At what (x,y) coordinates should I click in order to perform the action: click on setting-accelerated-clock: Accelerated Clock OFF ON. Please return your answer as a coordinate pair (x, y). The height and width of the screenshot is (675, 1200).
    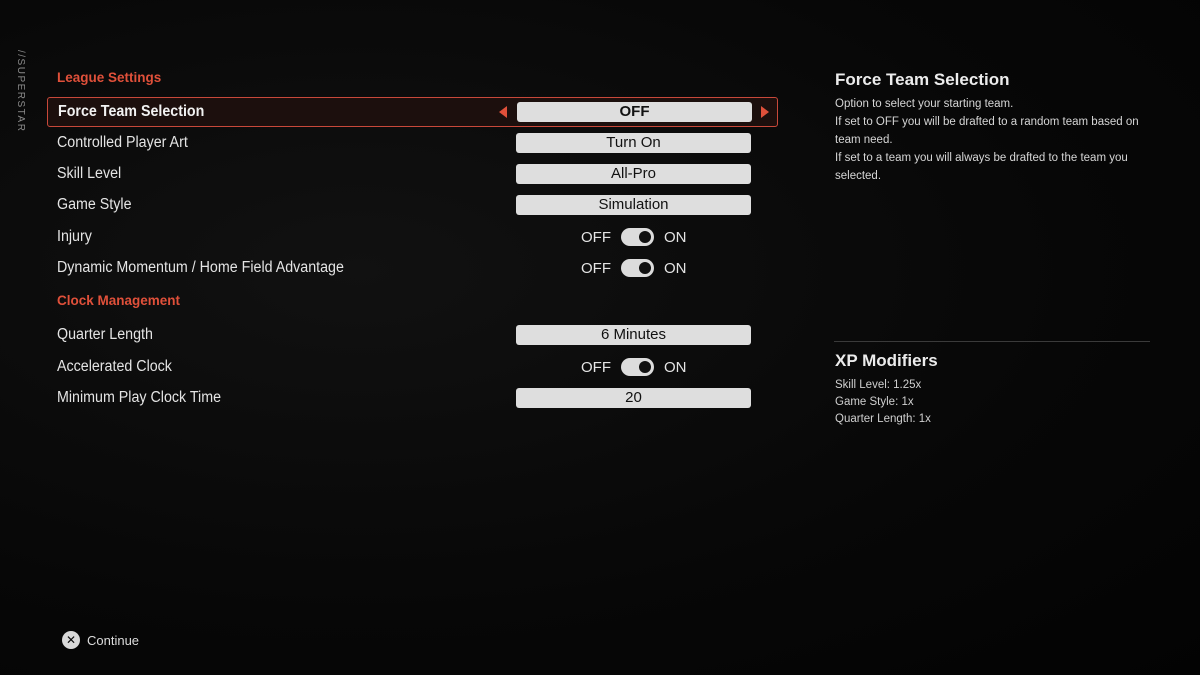
    Looking at the image, I should click on (412, 367).